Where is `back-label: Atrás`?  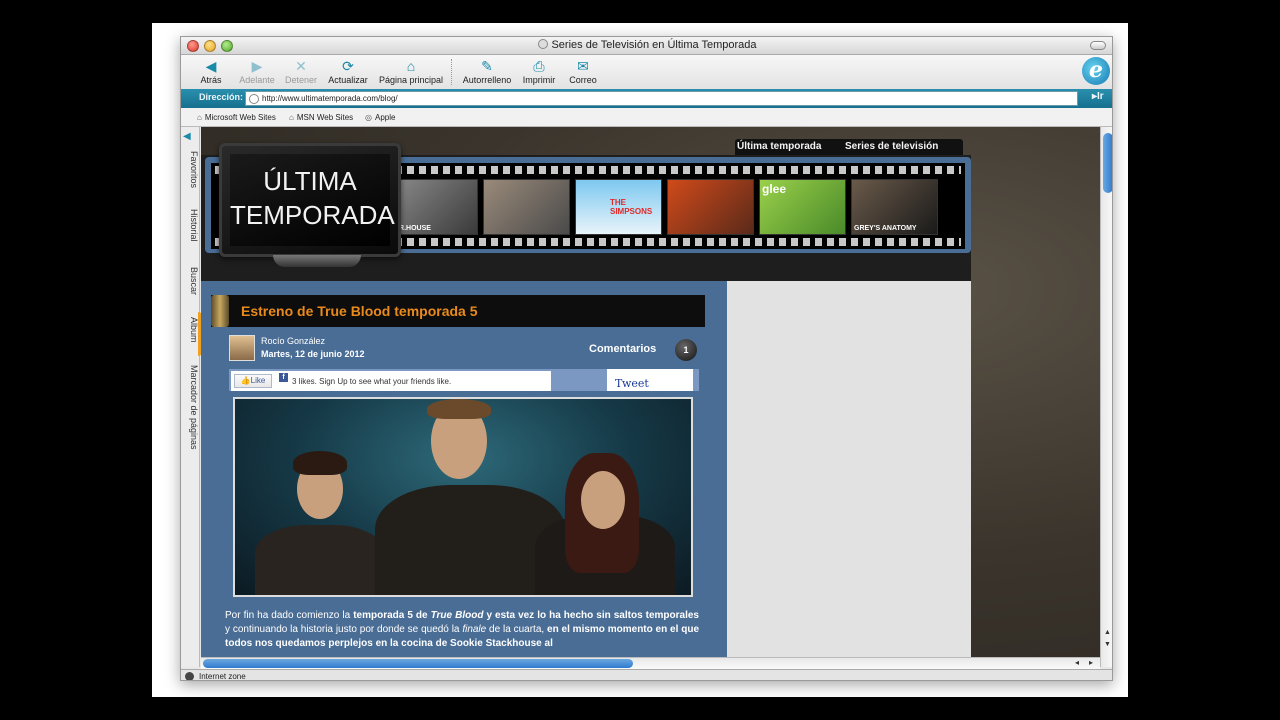
back-label: Atrás is located at coordinates (211, 80).